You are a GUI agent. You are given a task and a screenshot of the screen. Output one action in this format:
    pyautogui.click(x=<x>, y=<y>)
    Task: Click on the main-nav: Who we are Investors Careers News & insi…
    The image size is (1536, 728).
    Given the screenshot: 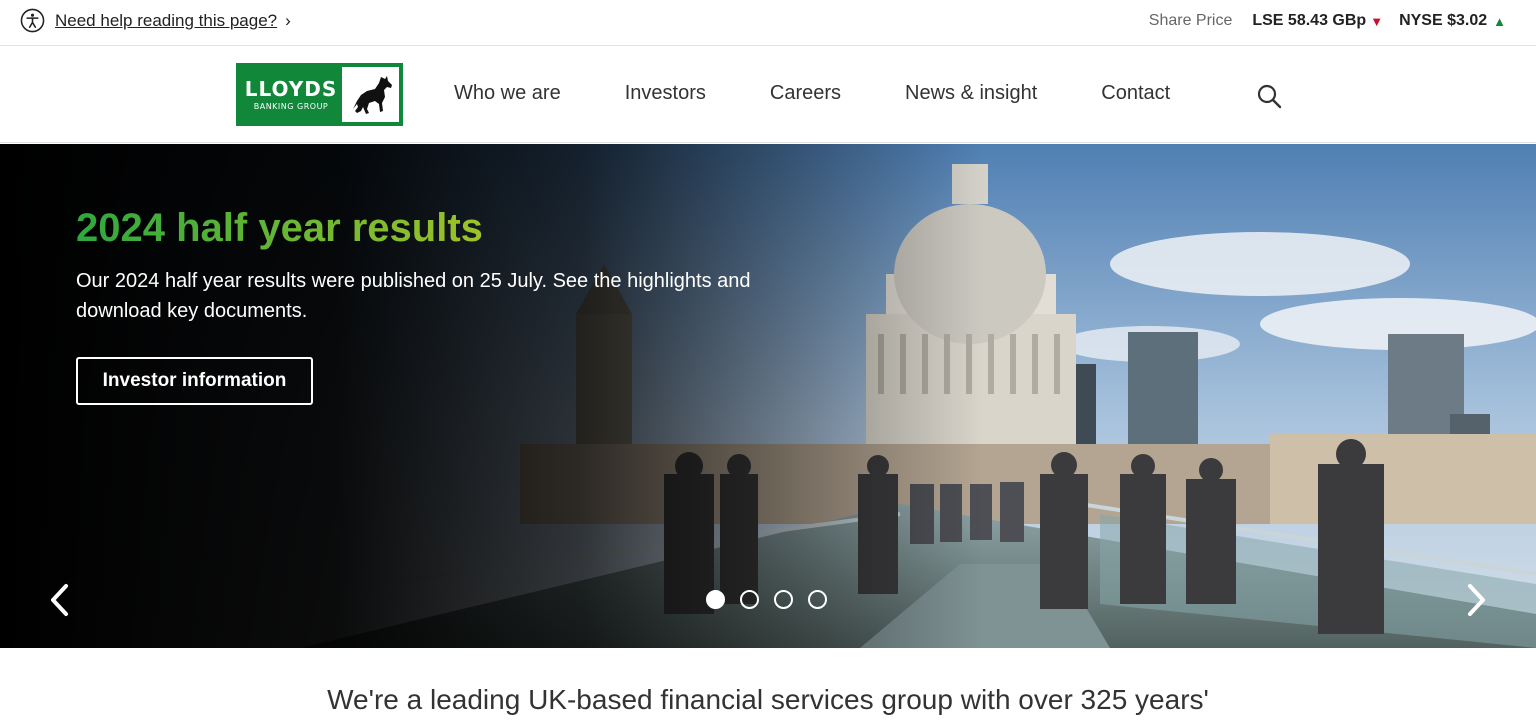 What is the action you would take?
    pyautogui.click(x=844, y=93)
    